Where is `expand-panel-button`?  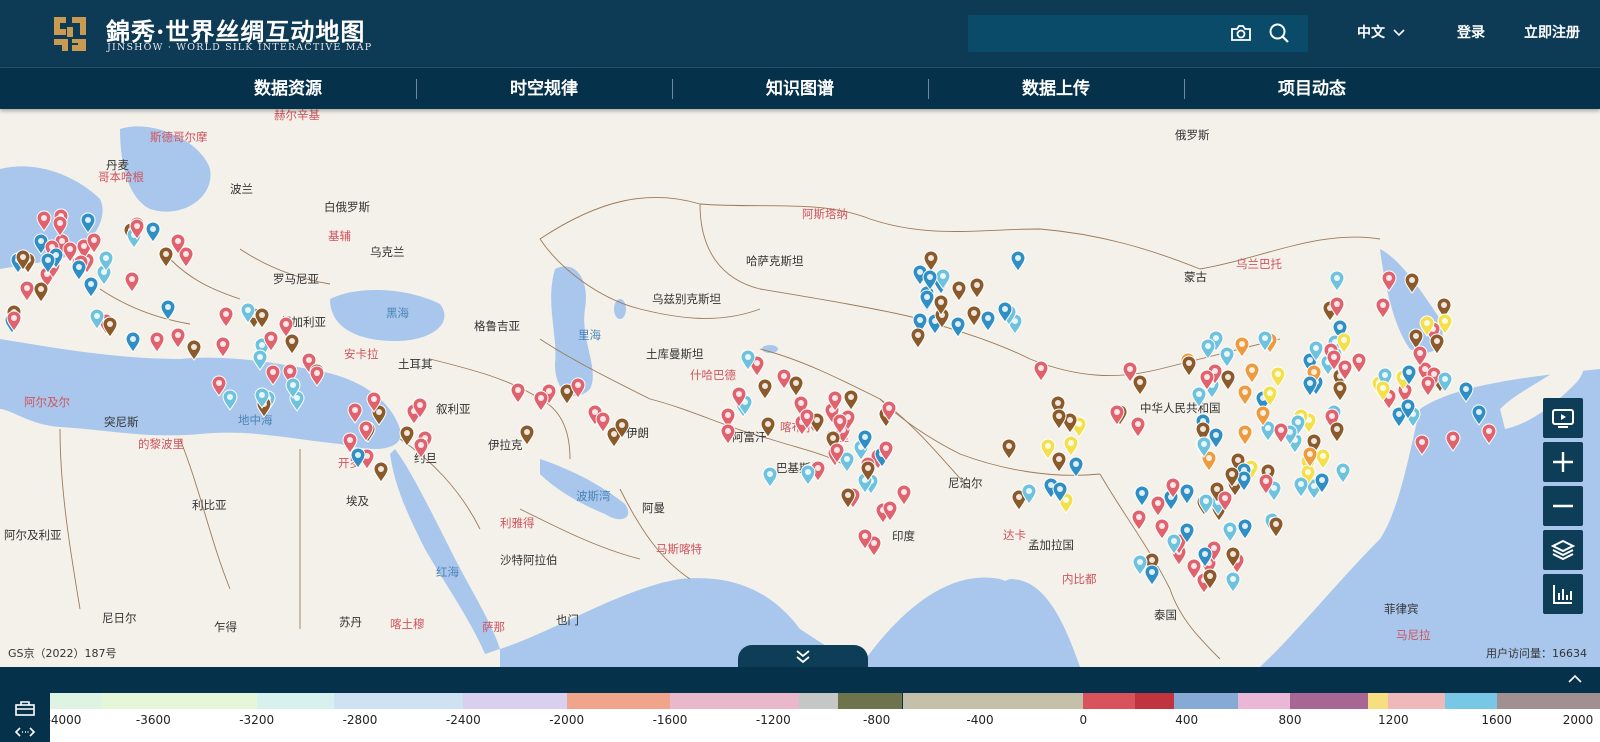 expand-panel-button is located at coordinates (803, 657).